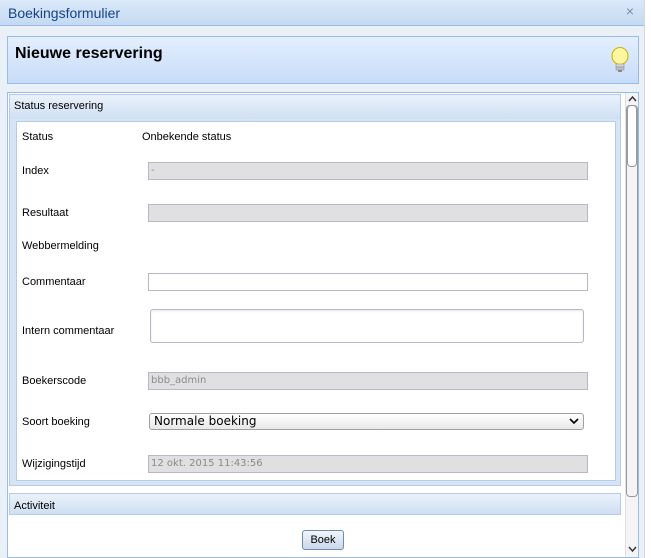 This screenshot has width=651, height=558. Describe the element at coordinates (56, 422) in the screenshot. I see `soort-boeking-label: Soort boeking` at that location.